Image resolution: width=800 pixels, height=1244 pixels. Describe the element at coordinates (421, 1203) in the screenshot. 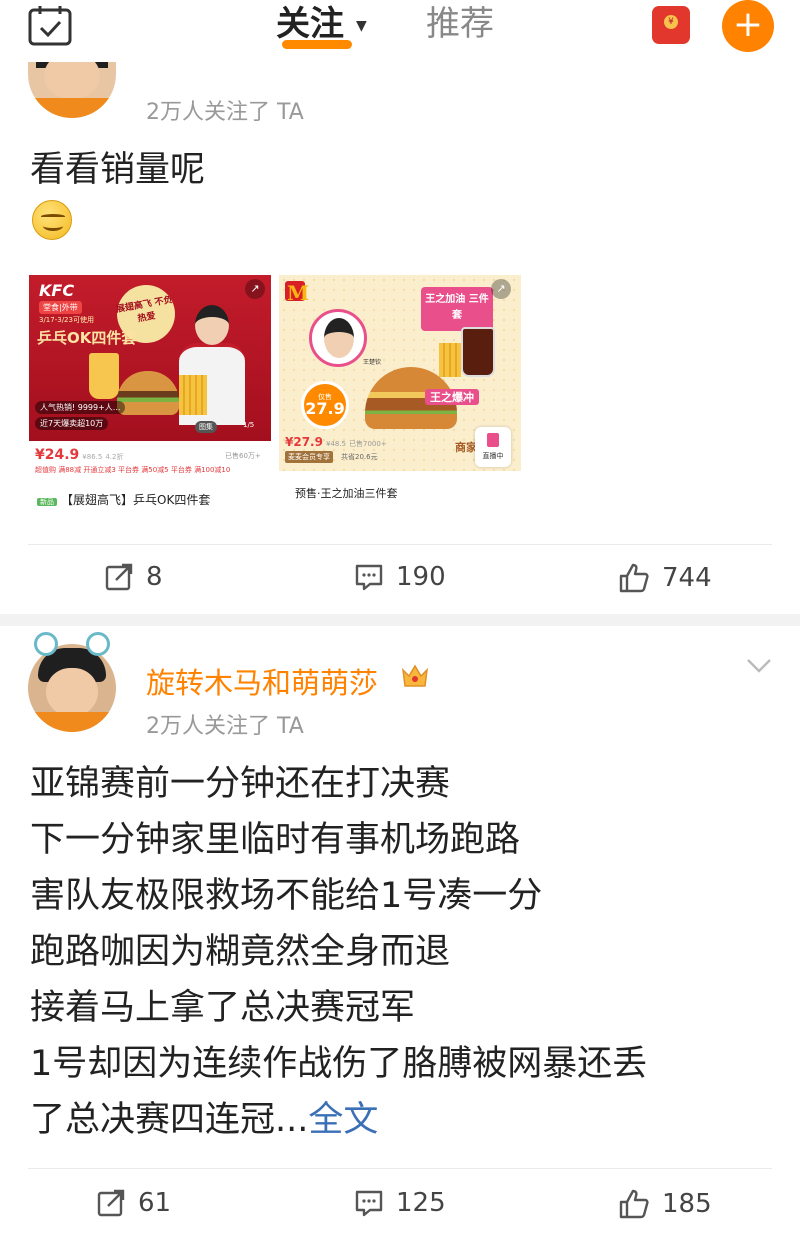

I see `comment-count: 125` at that location.